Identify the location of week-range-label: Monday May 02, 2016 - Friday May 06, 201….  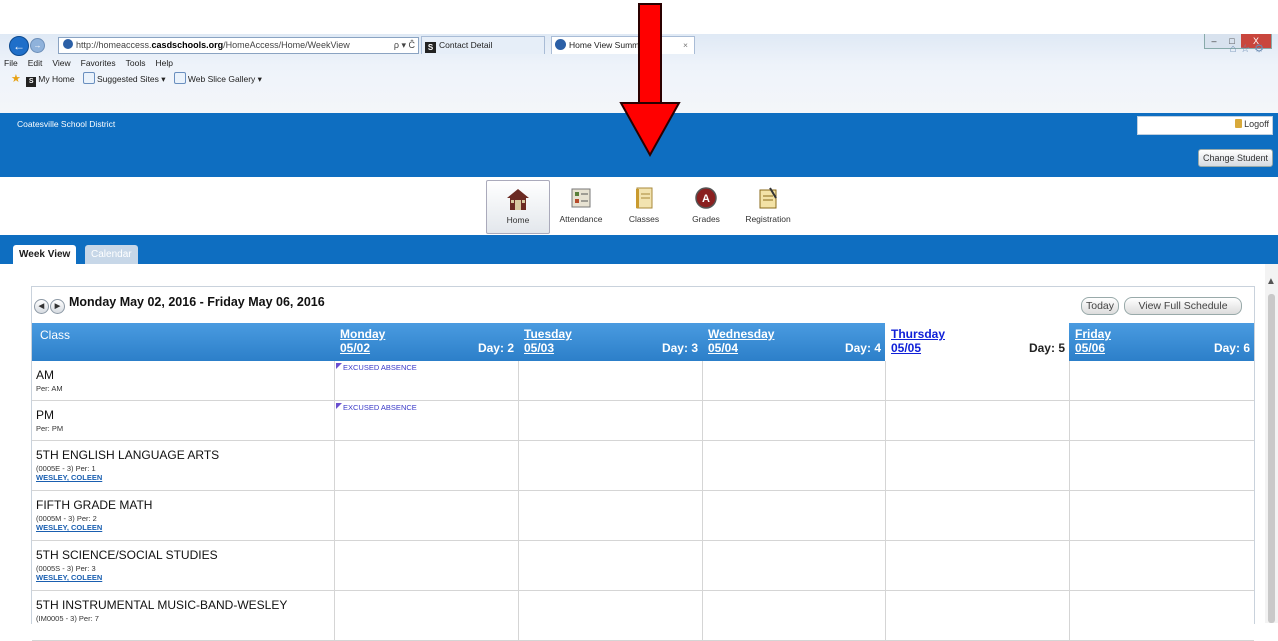
(197, 302).